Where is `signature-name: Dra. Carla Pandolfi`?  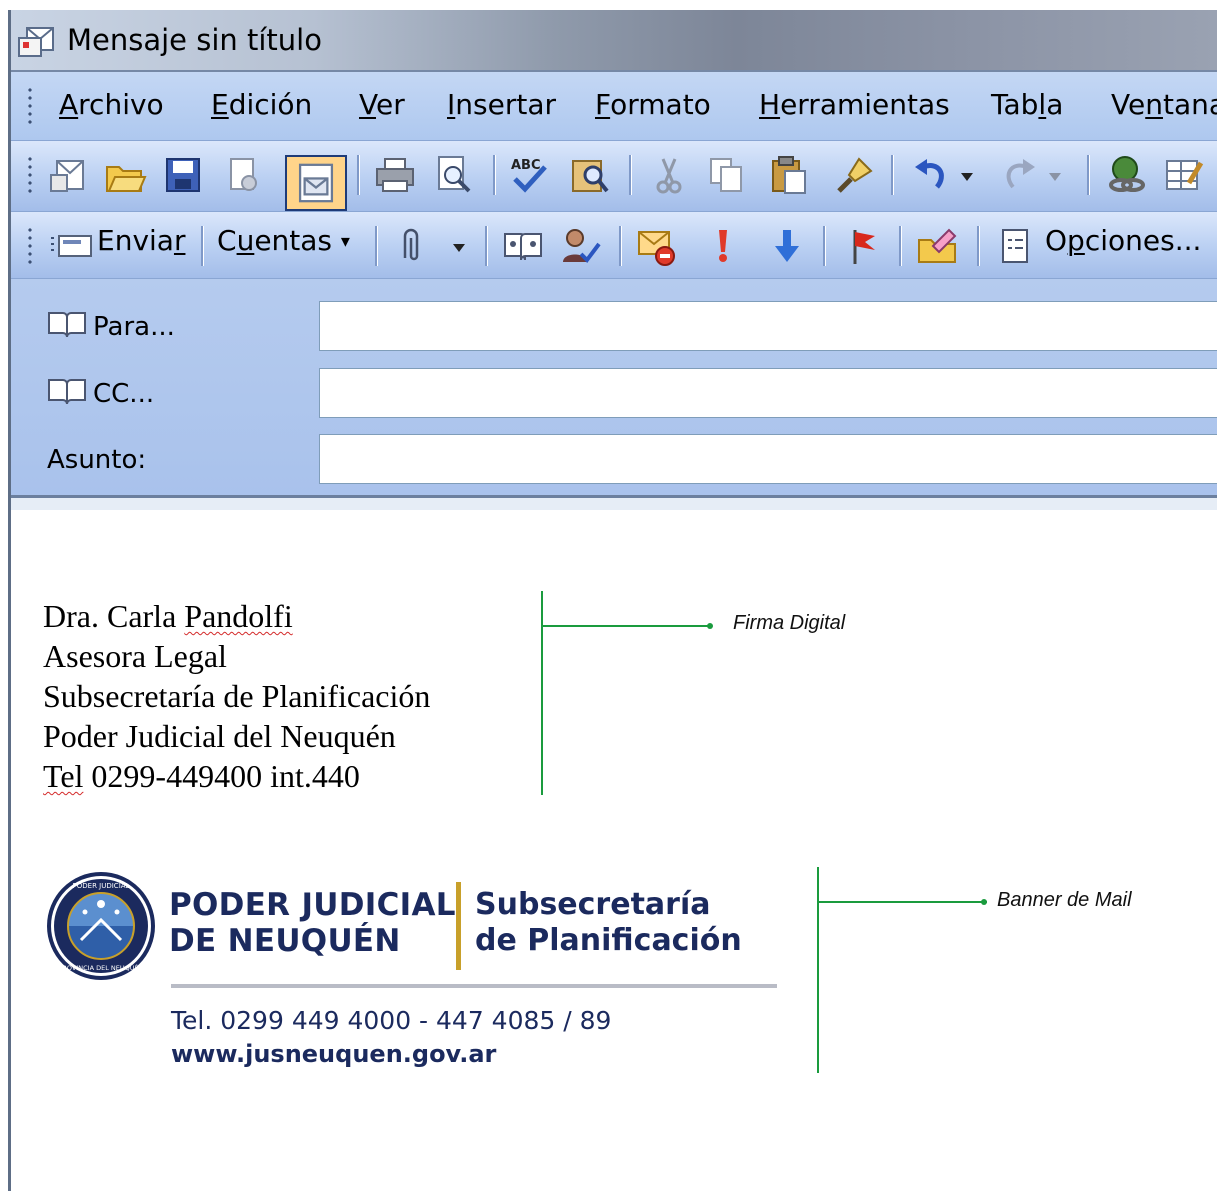
signature-name: Dra. Carla Pandolfi is located at coordinates (168, 616).